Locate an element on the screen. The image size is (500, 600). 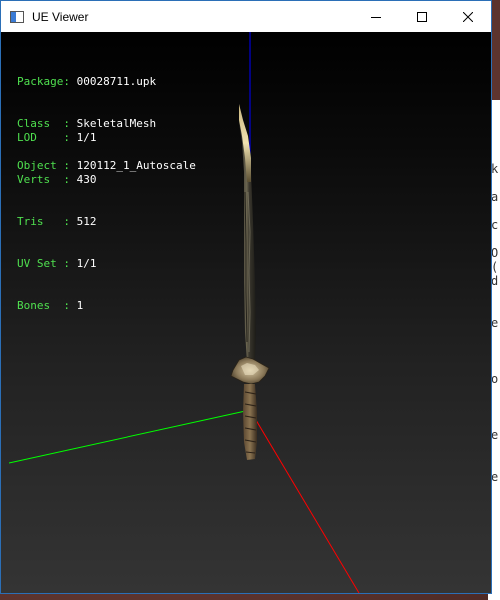
stat-label: Bones is located at coordinates (40, 305).